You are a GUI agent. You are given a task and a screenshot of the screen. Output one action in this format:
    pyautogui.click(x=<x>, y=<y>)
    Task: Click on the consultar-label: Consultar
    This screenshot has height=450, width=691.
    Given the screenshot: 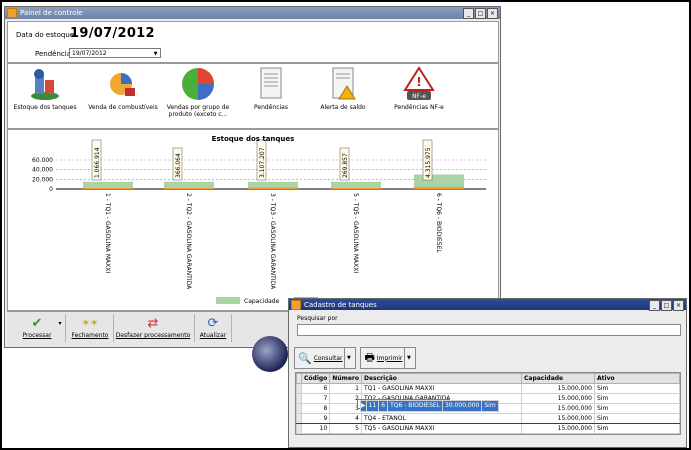 What is the action you would take?
    pyautogui.click(x=328, y=358)
    